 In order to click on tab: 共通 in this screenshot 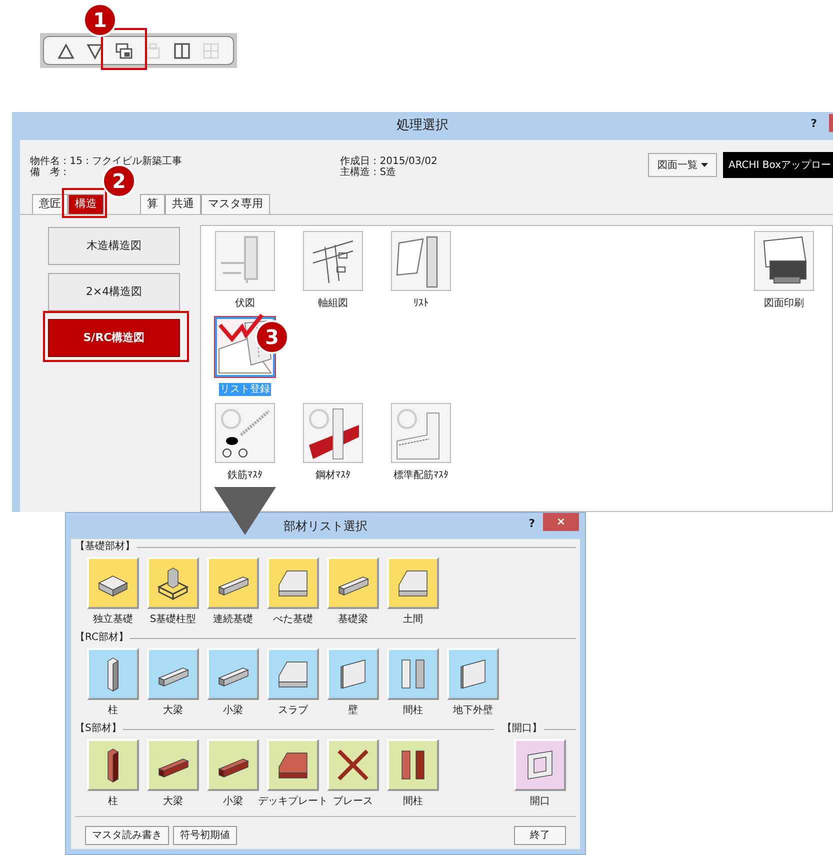, I will do `click(183, 204)`.